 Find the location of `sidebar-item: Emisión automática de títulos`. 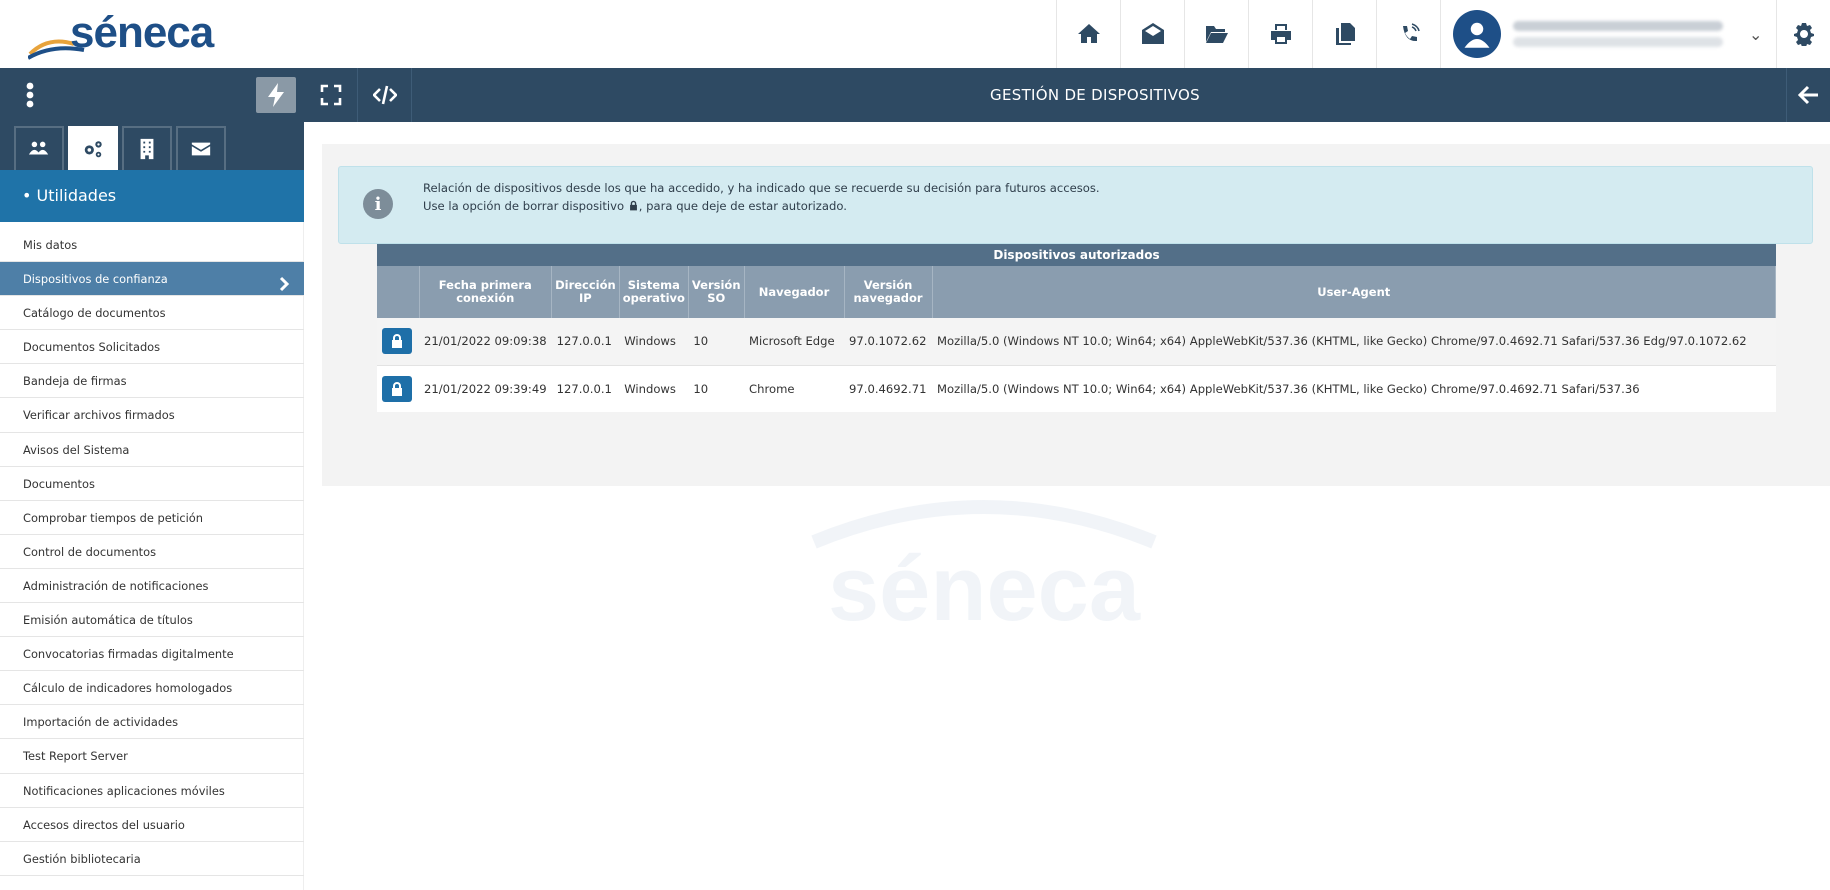

sidebar-item: Emisión automática de títulos is located at coordinates (152, 620).